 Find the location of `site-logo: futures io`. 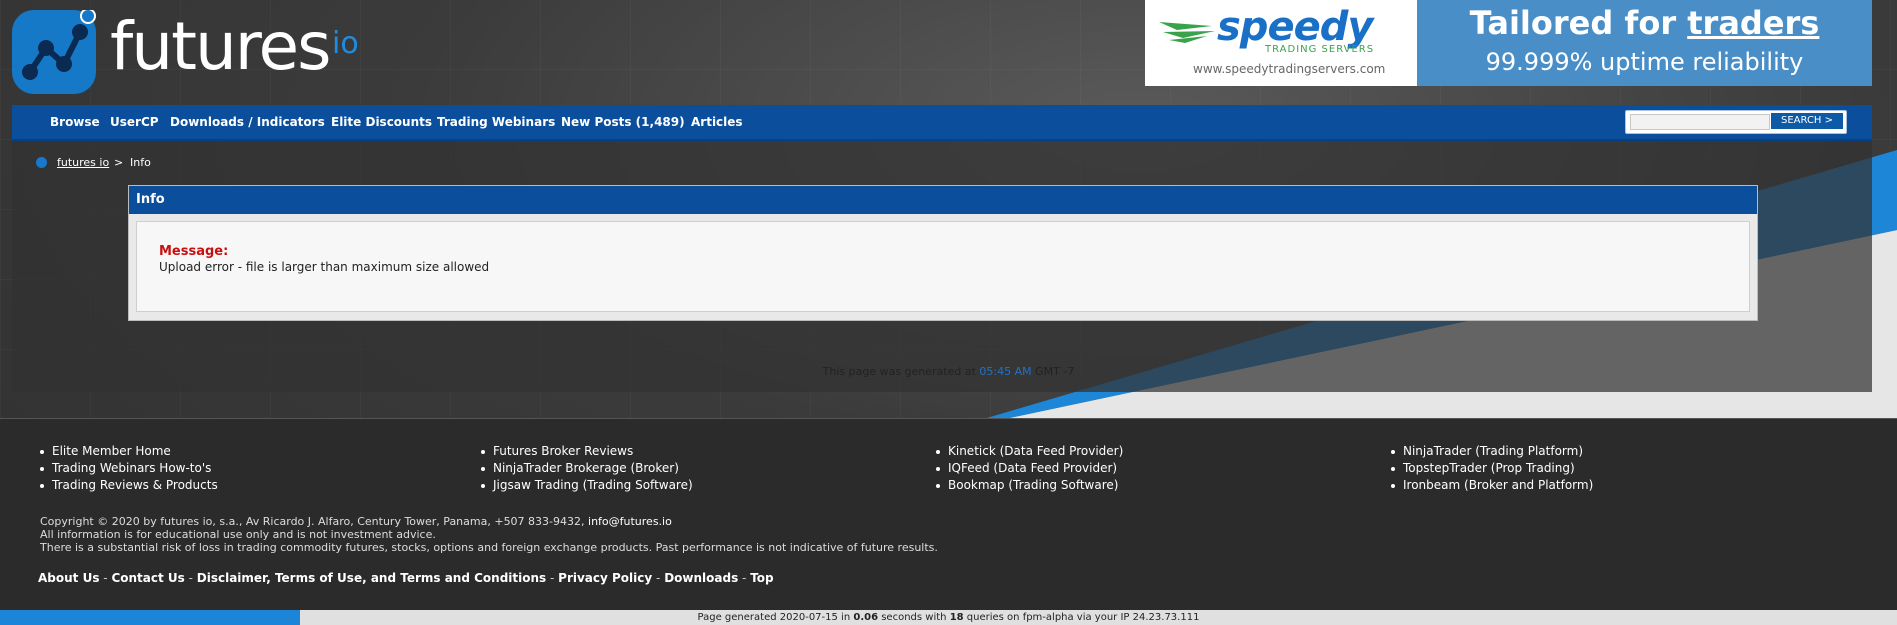

site-logo: futures io is located at coordinates (192, 49).